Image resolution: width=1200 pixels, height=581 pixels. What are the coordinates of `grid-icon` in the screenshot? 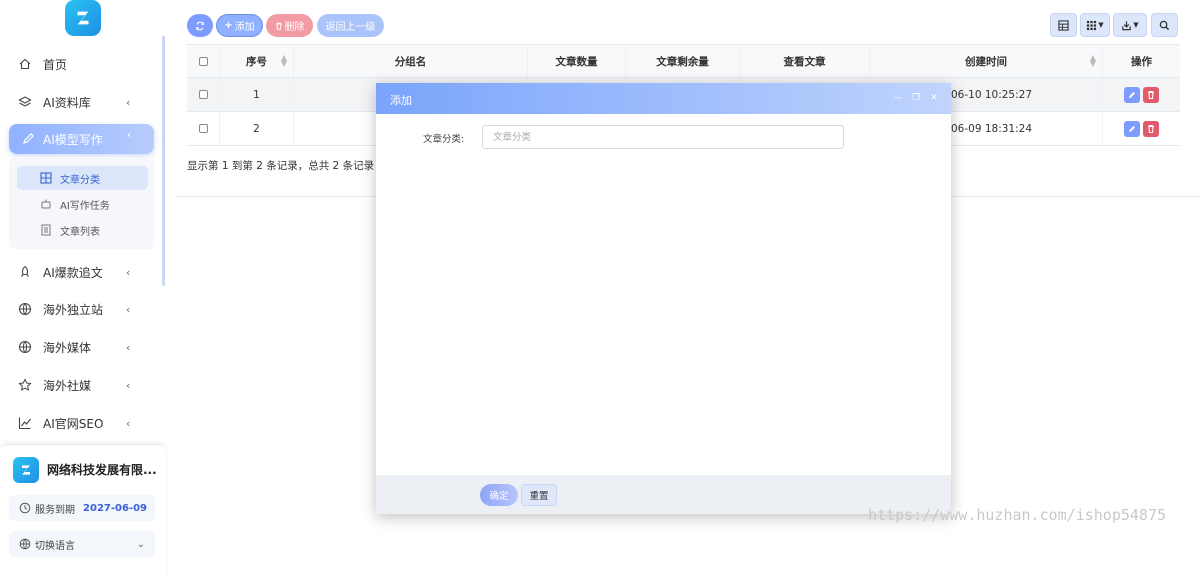 It's located at (46, 178).